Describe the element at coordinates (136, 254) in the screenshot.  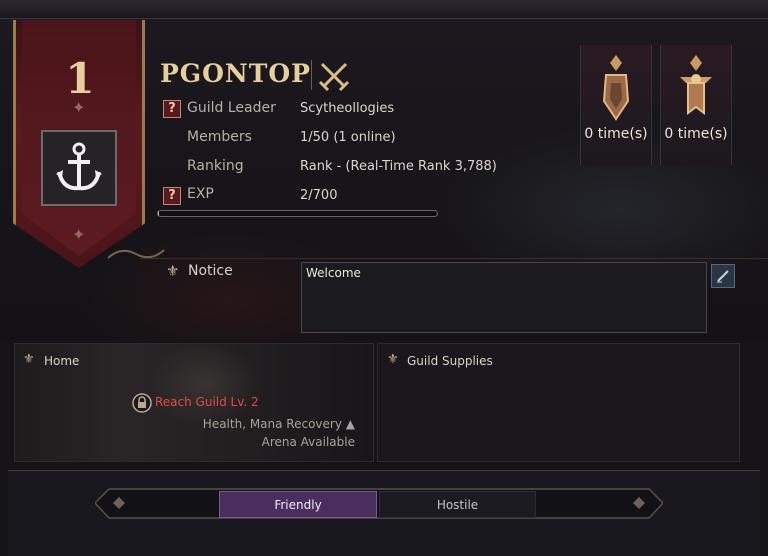
I see `scroll-ornament-icon` at that location.